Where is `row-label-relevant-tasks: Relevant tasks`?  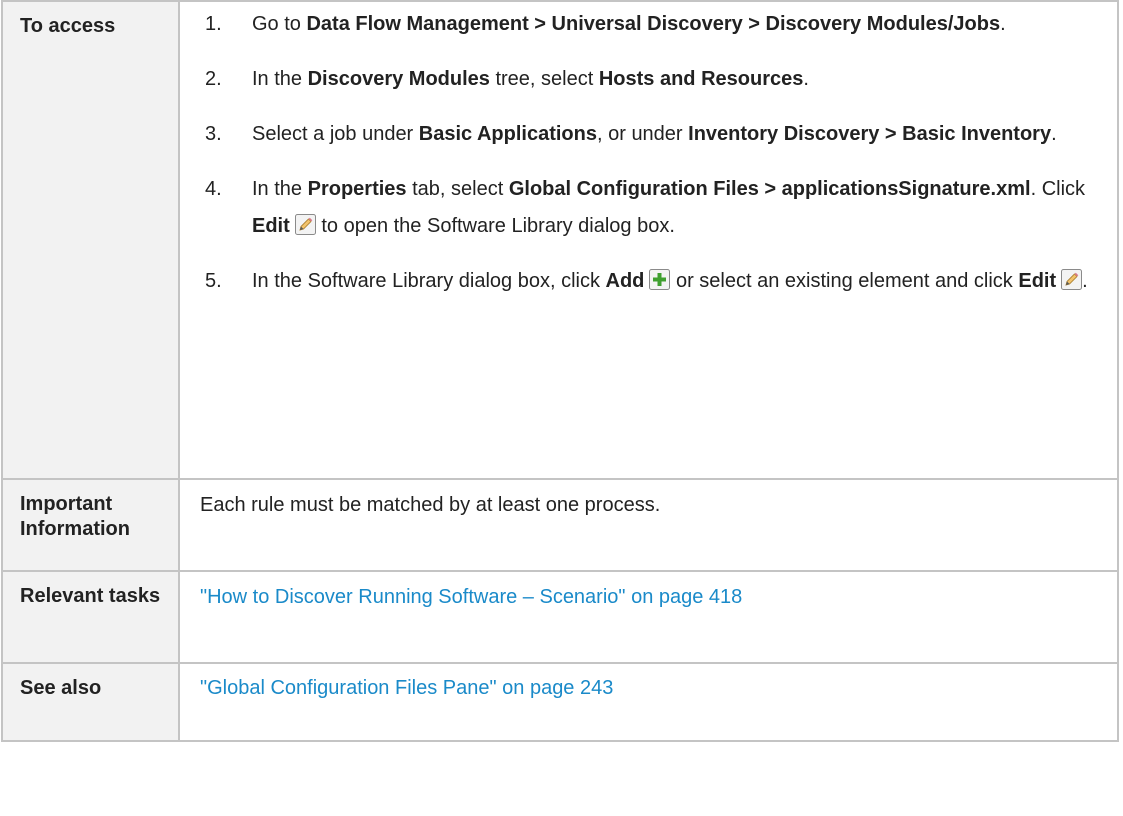
row-label-relevant-tasks: Relevant tasks is located at coordinates (90, 617).